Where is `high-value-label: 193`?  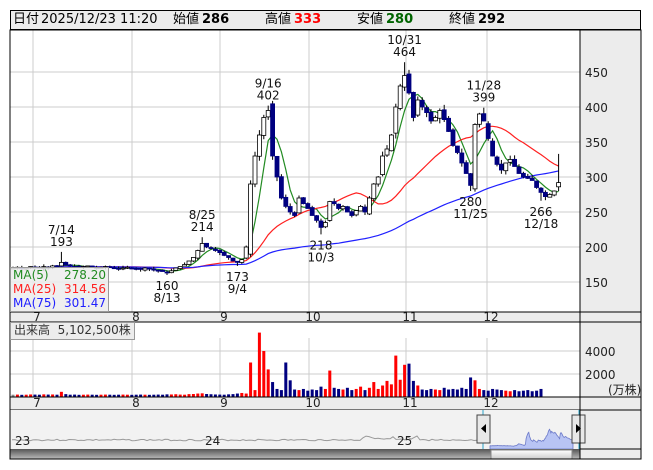
high-value-label: 193 is located at coordinates (61, 242).